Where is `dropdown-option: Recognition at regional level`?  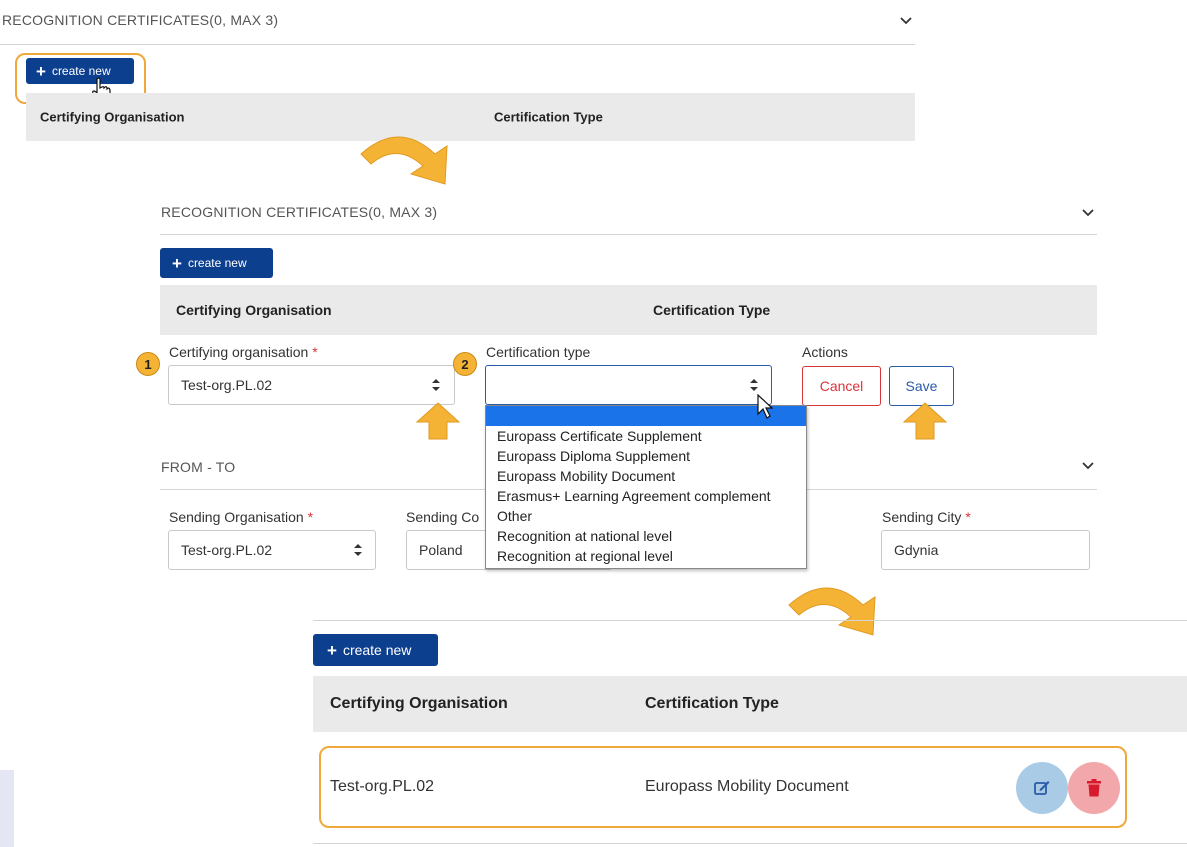 dropdown-option: Recognition at regional level is located at coordinates (646, 556).